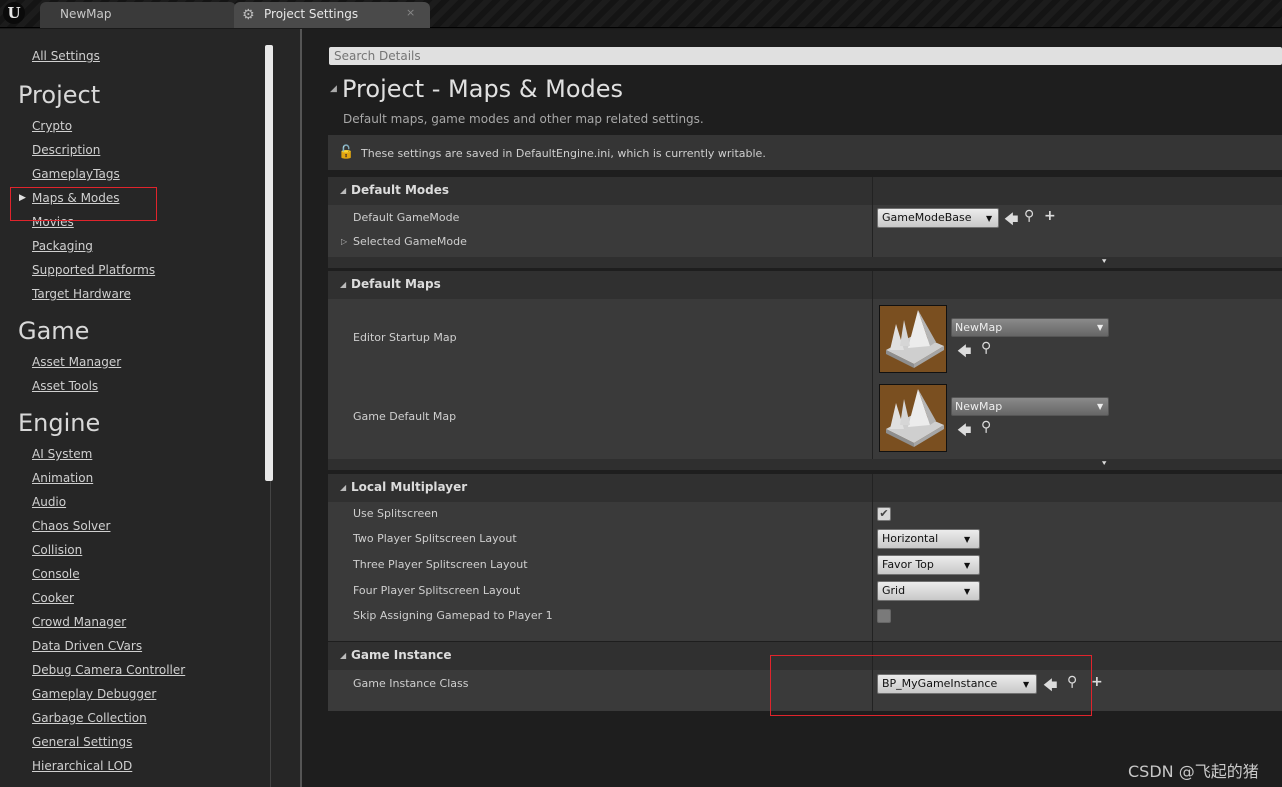 The height and width of the screenshot is (787, 1282). Describe the element at coordinates (14, 13) in the screenshot. I see `unreal-logo-icon: U` at that location.